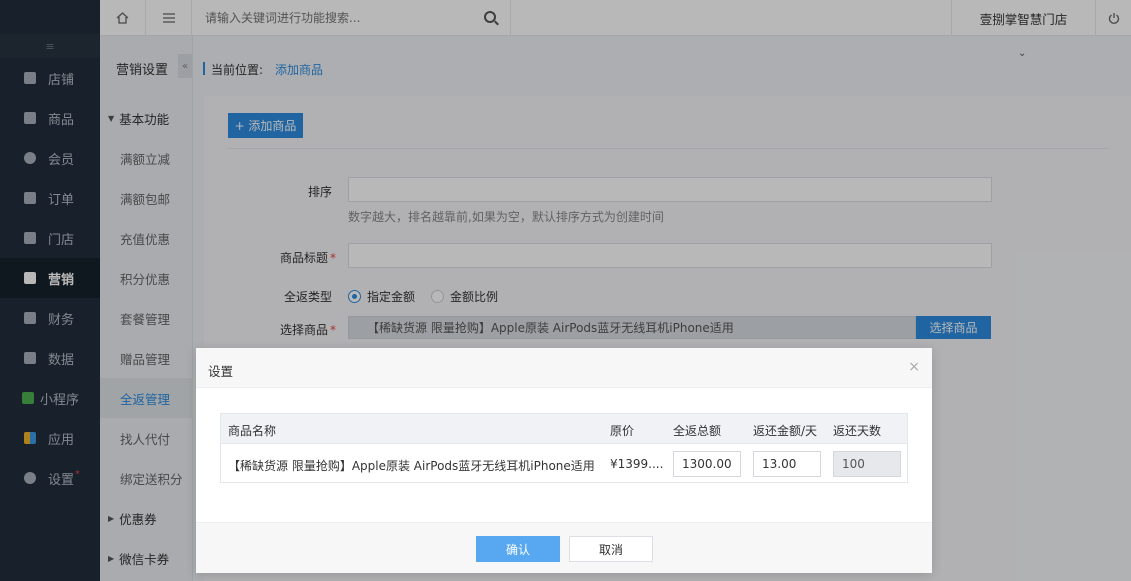 Image resolution: width=1131 pixels, height=581 pixels. Describe the element at coordinates (411, 466) in the screenshot. I see `row-product-name: 【稀缺货源 限量抢购】Apple原装 AirPods蓝牙无线耳机iPhone适用` at that location.